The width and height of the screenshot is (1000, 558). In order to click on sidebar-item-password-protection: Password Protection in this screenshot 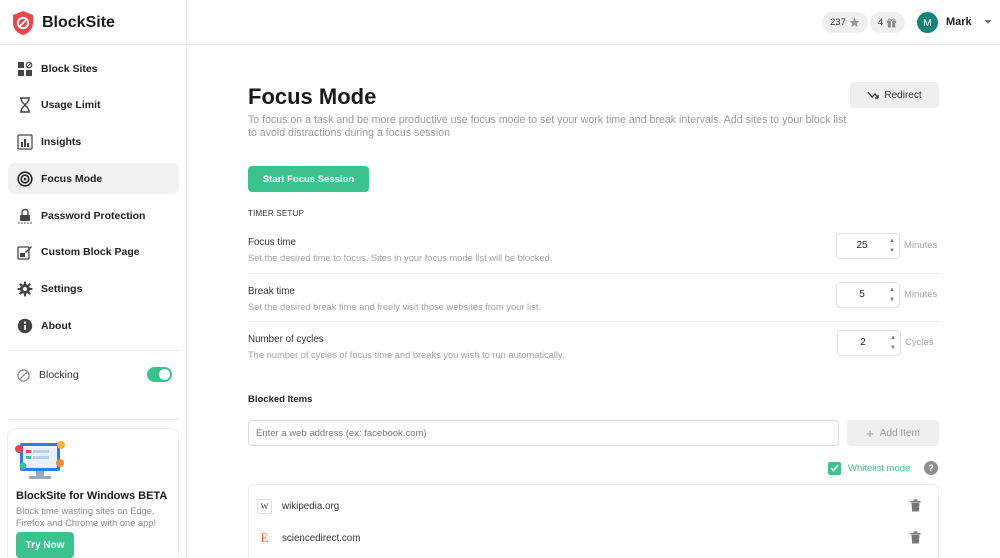, I will do `click(93, 215)`.